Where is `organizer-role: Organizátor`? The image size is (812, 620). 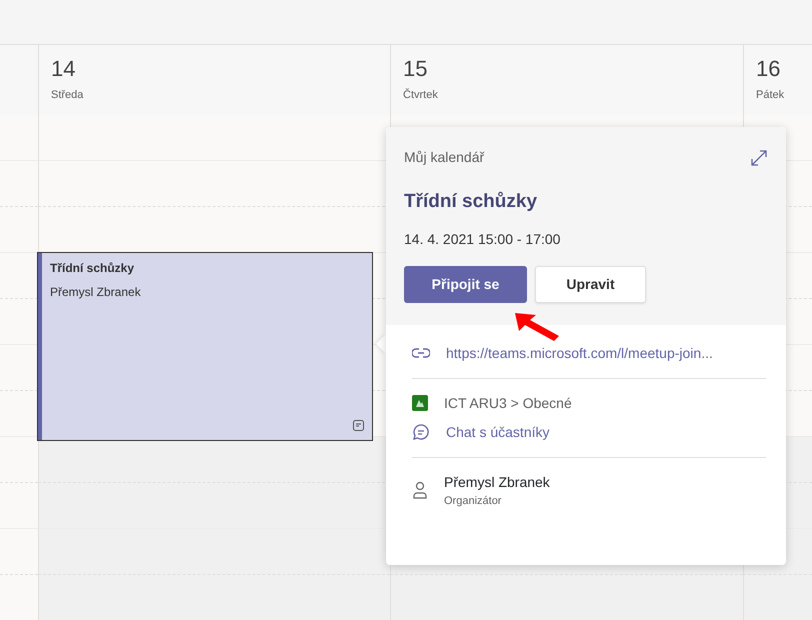 organizer-role: Organizátor is located at coordinates (473, 501).